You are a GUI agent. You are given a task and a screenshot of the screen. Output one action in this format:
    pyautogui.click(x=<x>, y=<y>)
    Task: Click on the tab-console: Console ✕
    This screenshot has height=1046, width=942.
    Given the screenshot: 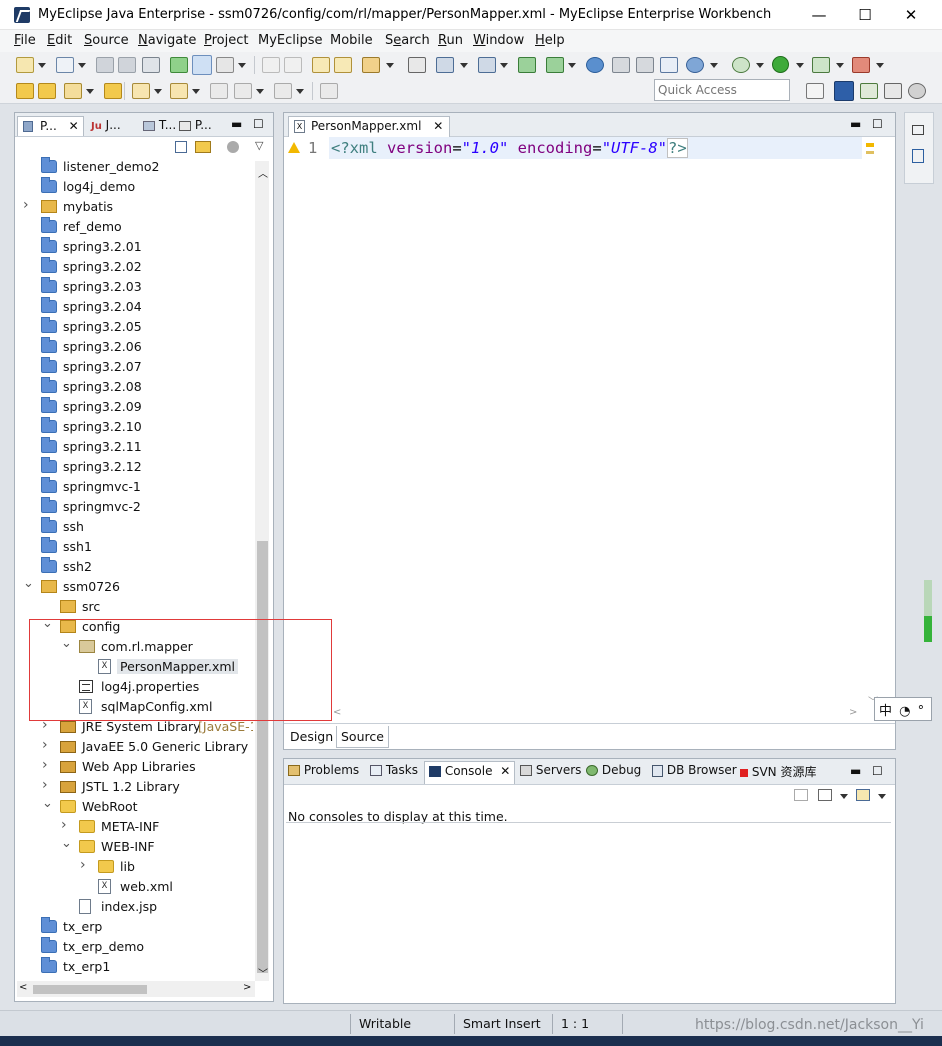 What is the action you would take?
    pyautogui.click(x=470, y=772)
    